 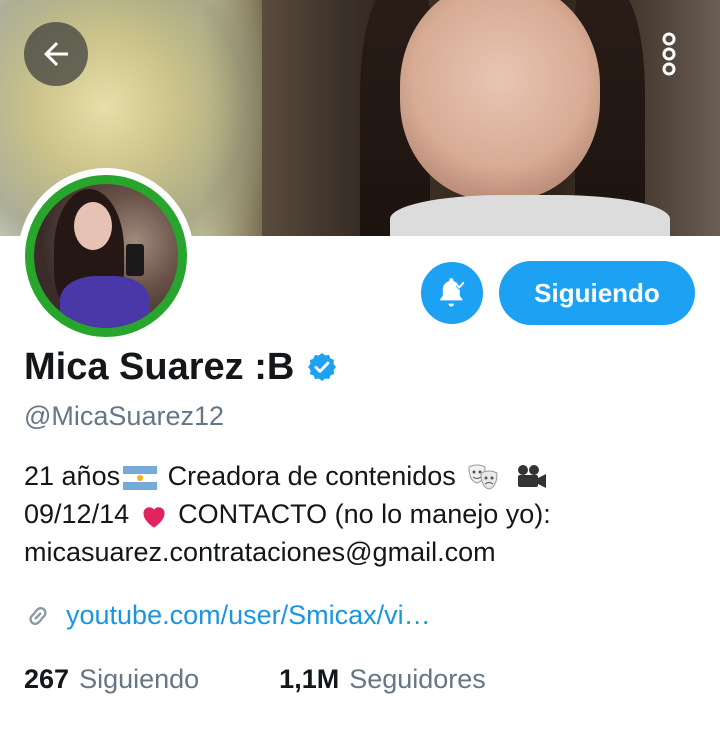 What do you see at coordinates (311, 476) in the screenshot?
I see `bio-role: Creadora de contenidos` at bounding box center [311, 476].